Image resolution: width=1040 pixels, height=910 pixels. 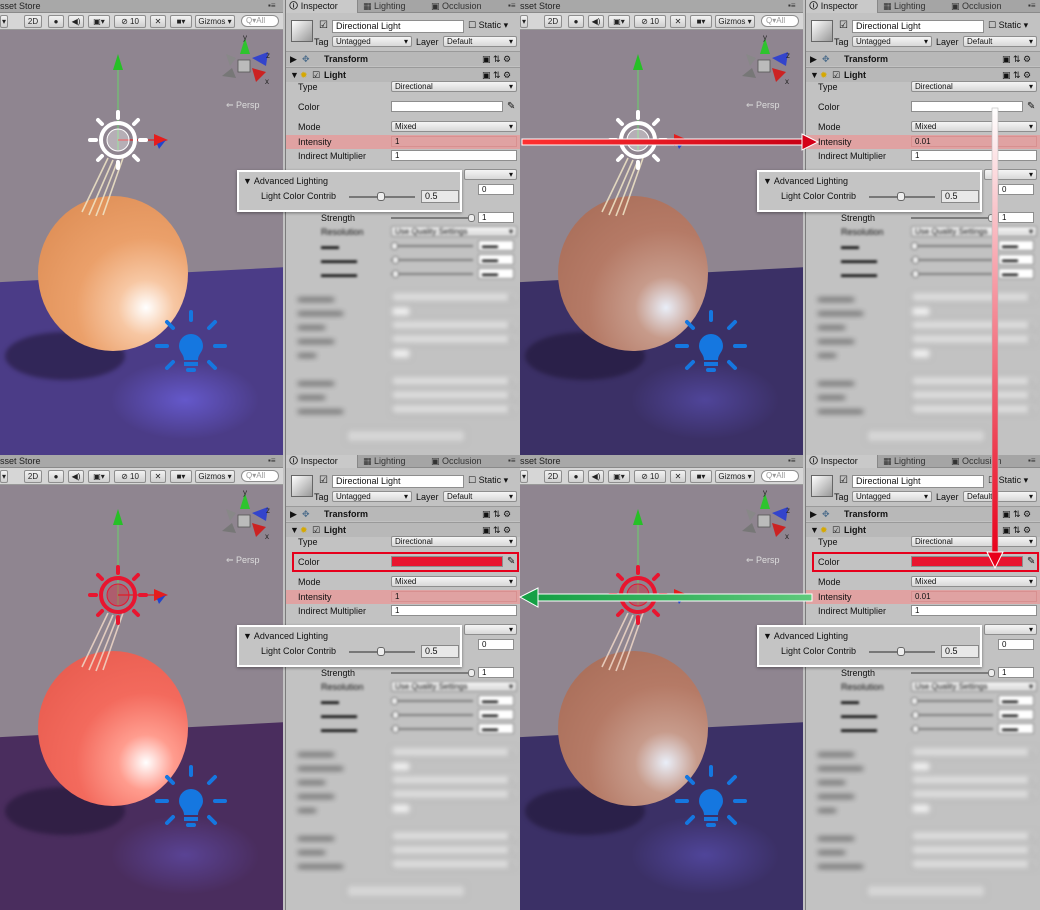 I want to click on indirect-multiplier-field: 1, so click(x=454, y=610).